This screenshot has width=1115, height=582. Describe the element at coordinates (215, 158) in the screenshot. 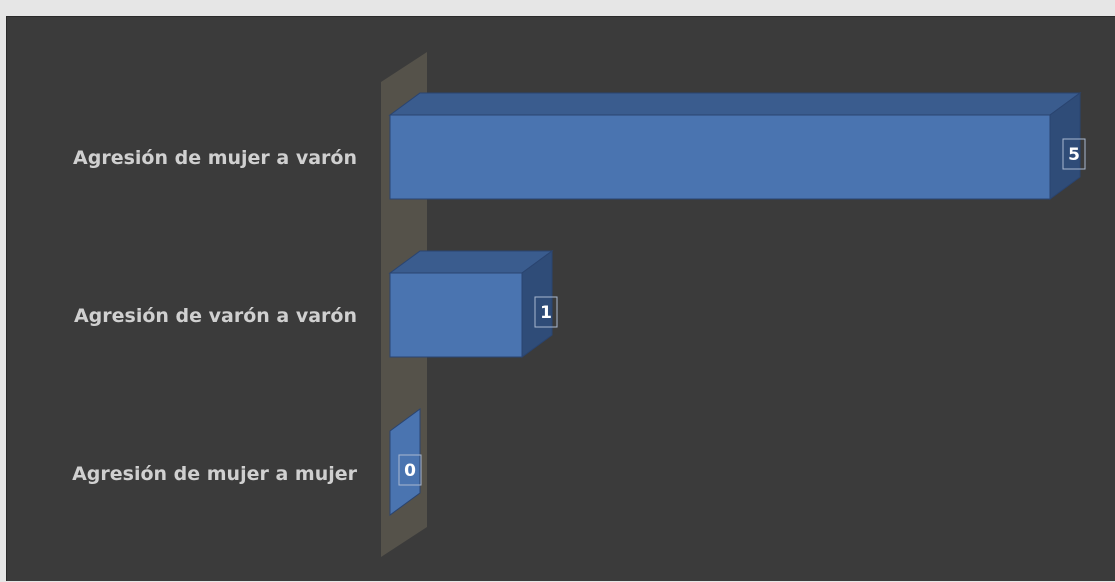

I see `category-label: Agresión de mujer a varón` at that location.